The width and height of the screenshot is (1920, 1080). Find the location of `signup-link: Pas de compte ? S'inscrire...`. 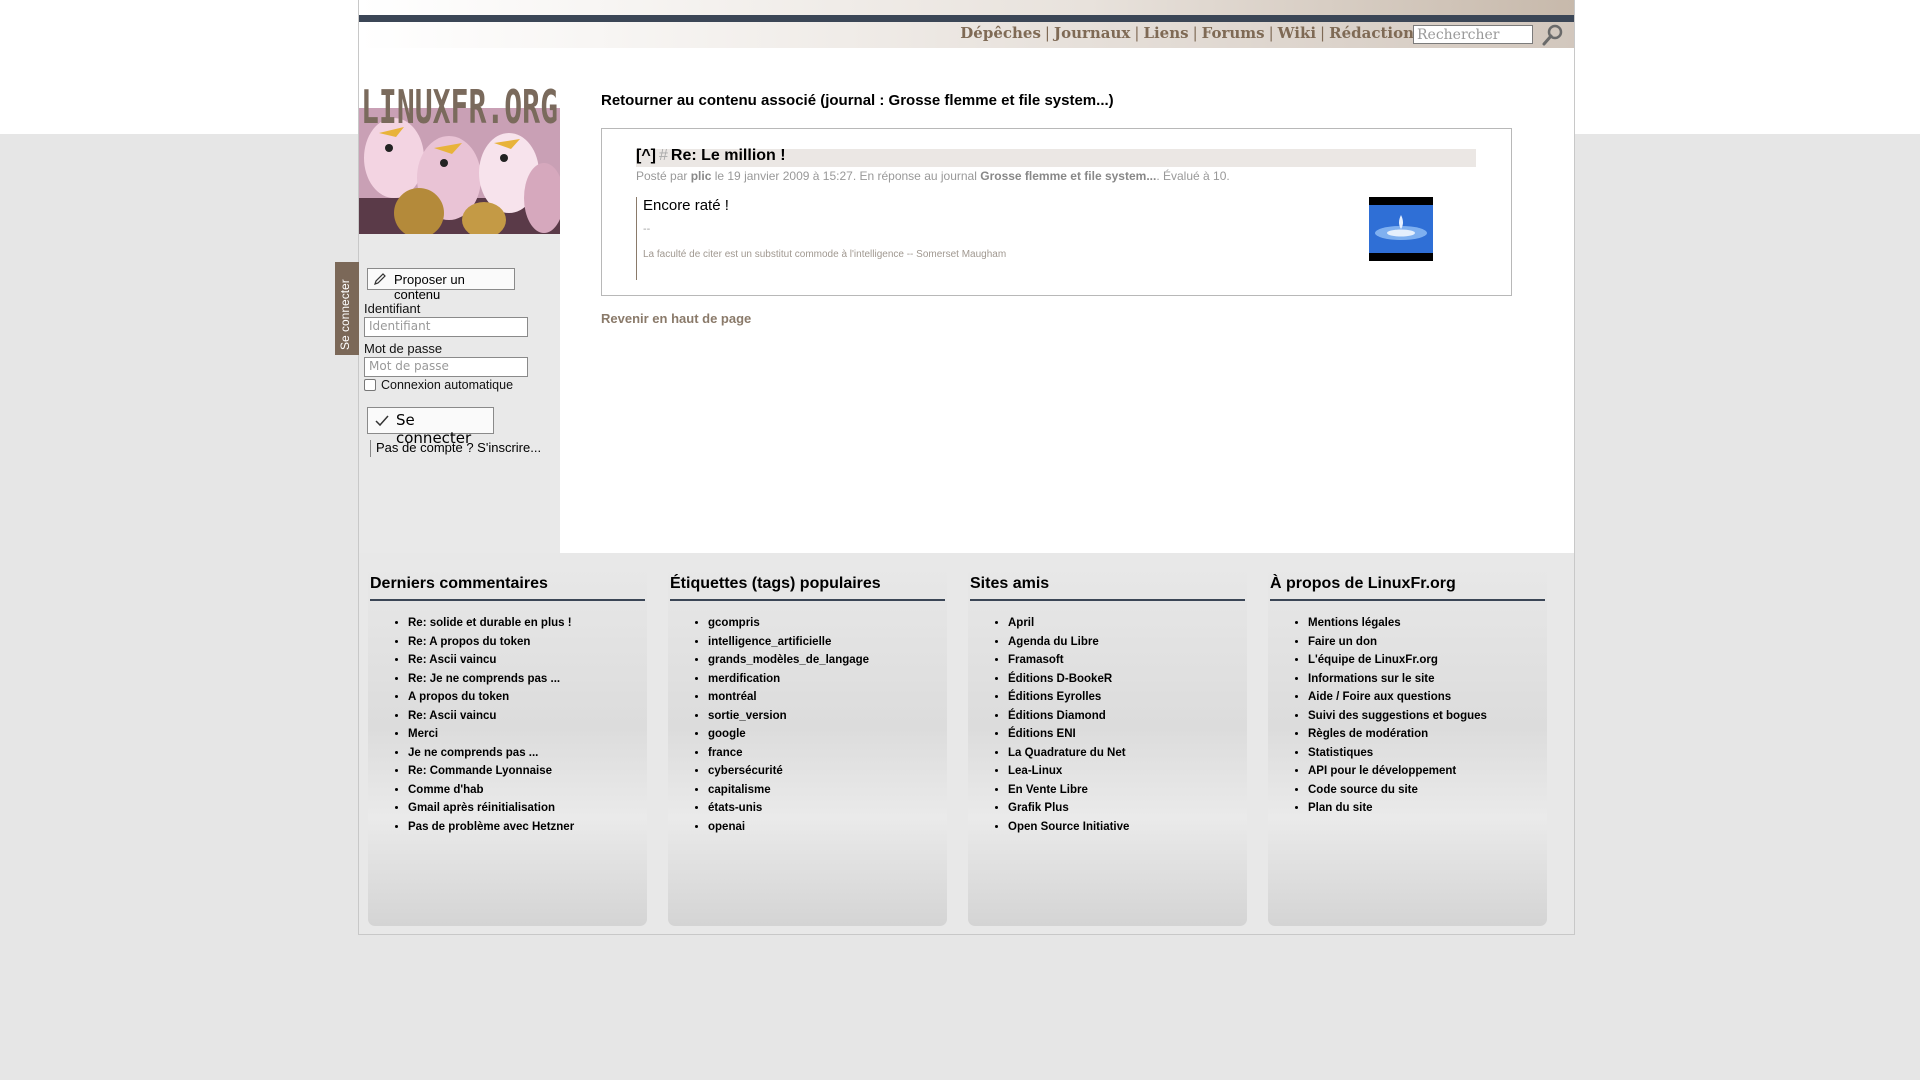

signup-link: Pas de compte ? S'inscrire... is located at coordinates (455, 448).